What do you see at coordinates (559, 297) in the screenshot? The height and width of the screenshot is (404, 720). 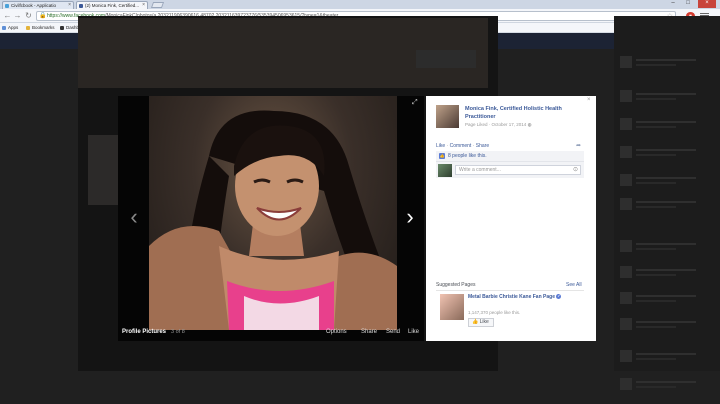 I see `verified-icon: ✓` at bounding box center [559, 297].